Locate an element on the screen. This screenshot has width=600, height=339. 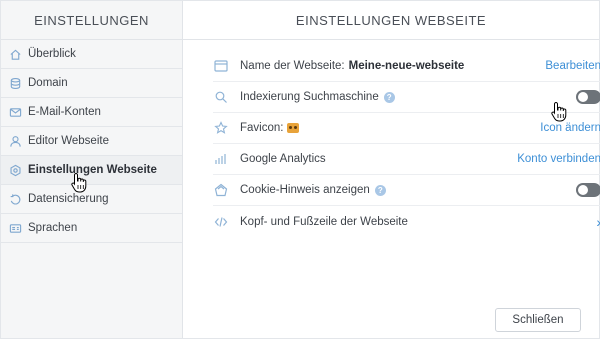
sidebar-item-label: Sprachen is located at coordinates (53, 228).